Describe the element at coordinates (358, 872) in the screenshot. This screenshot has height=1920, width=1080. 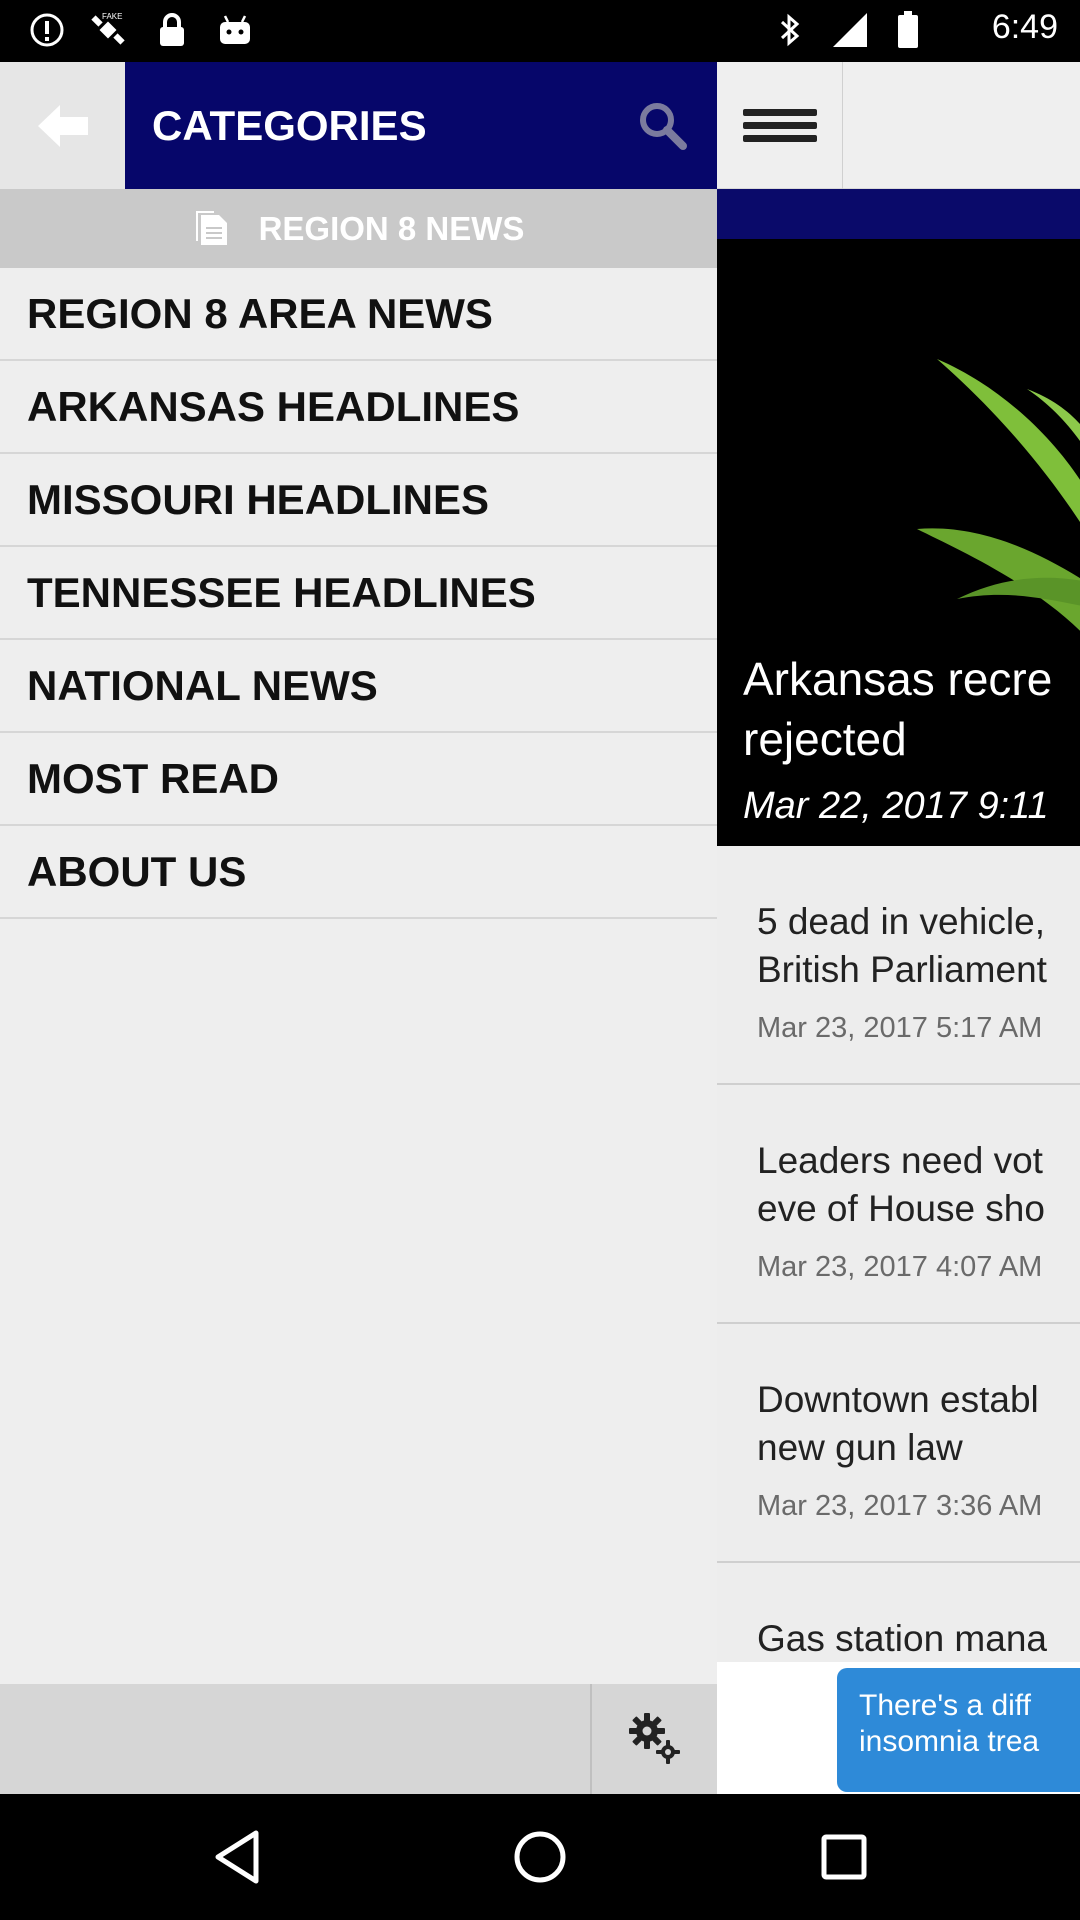
I see `menu-item-about-us: ABOUT US` at that location.